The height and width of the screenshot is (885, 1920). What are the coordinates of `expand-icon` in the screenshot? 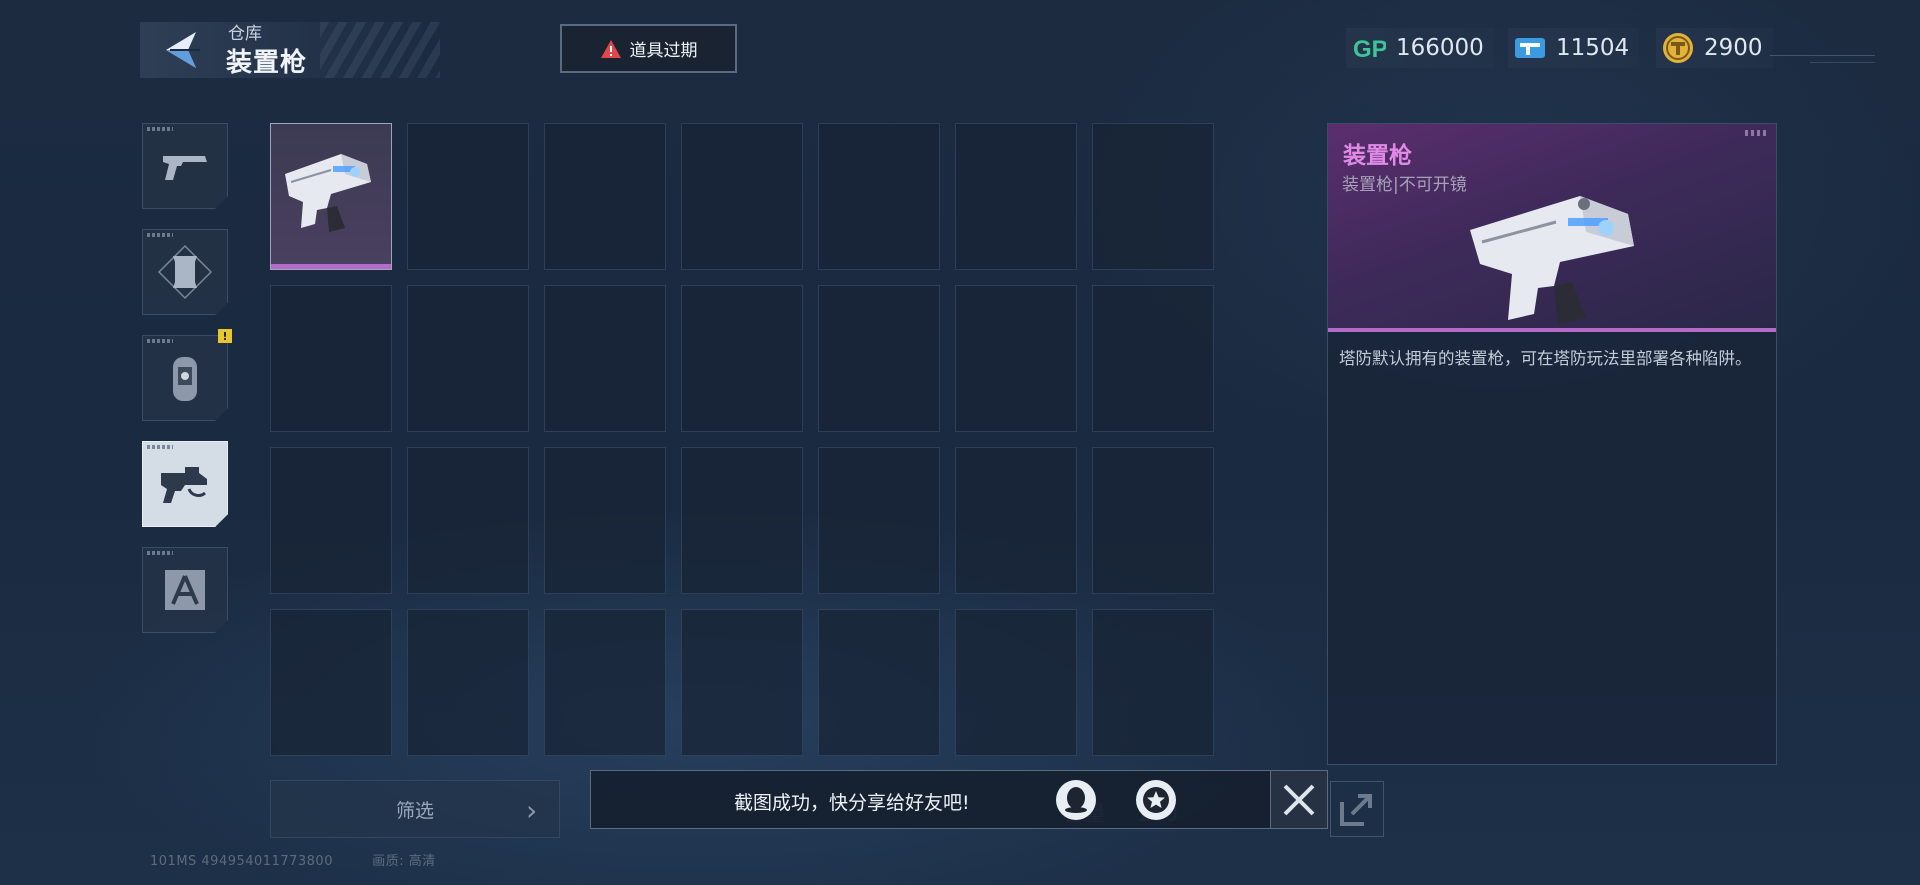 It's located at (1356, 810).